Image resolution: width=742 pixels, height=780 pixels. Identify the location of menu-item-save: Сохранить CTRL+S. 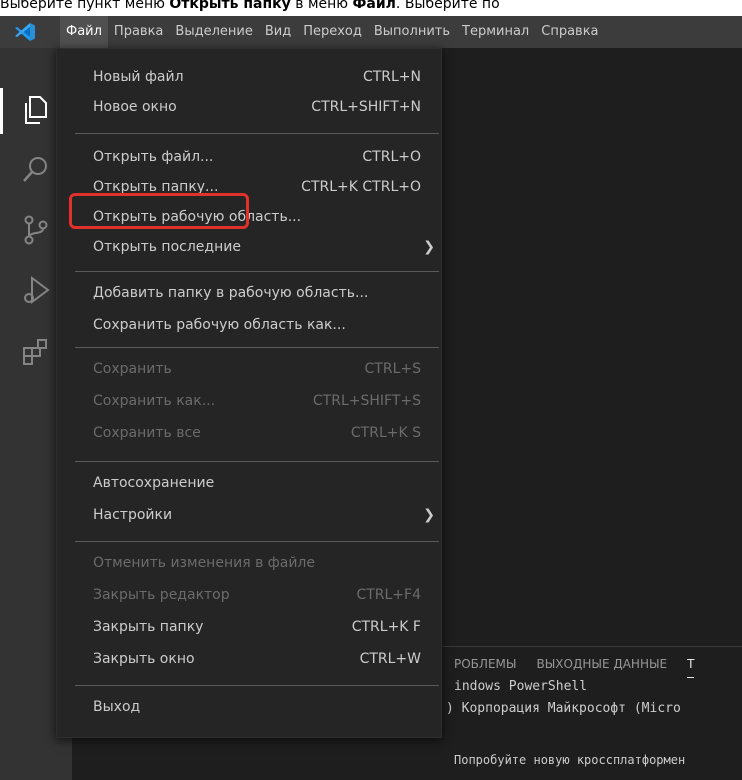
(249, 370).